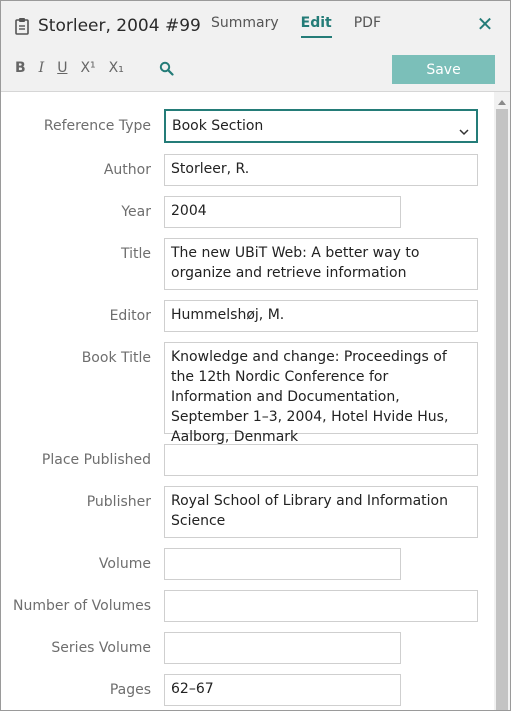 The width and height of the screenshot is (511, 711). What do you see at coordinates (130, 690) in the screenshot?
I see `pages-label: Pages` at bounding box center [130, 690].